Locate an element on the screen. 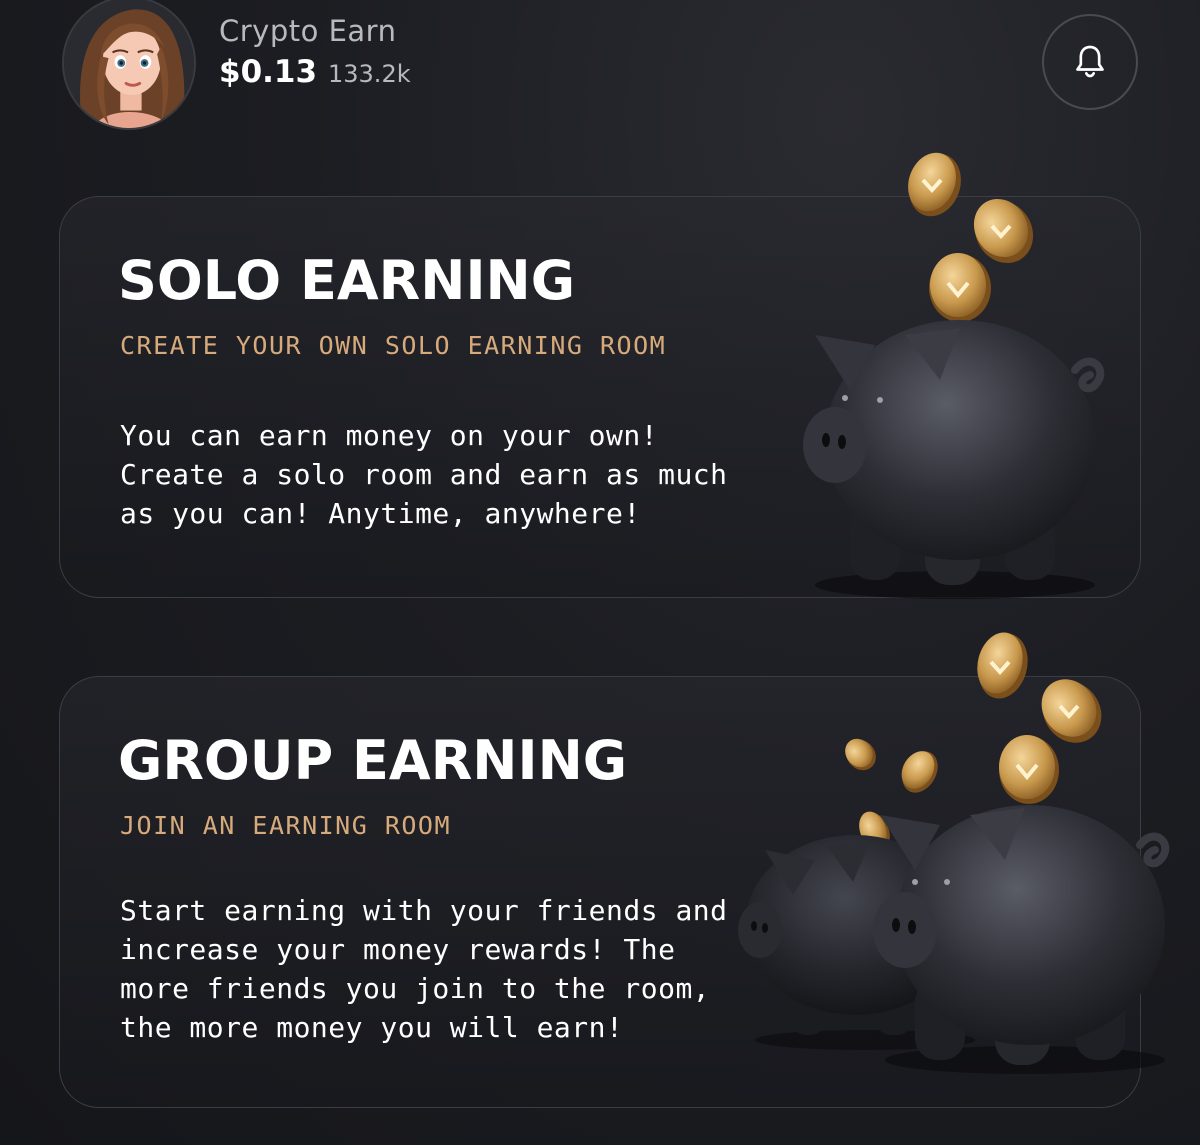 The height and width of the screenshot is (1145, 1200). notifications-button is located at coordinates (1090, 62).